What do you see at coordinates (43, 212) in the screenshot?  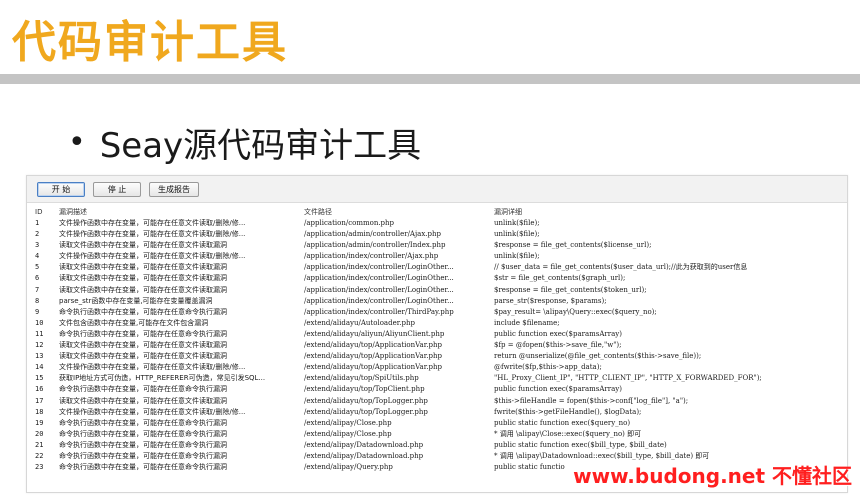 I see `column-header-id: ID` at bounding box center [43, 212].